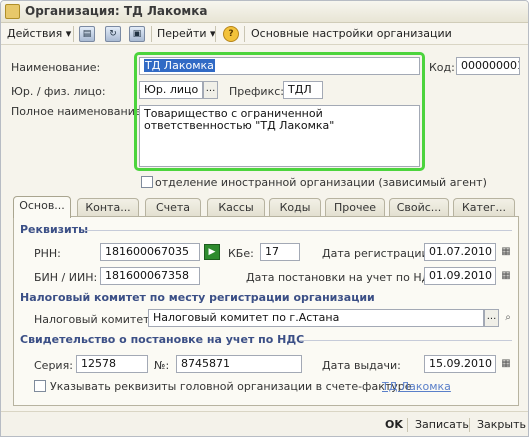  Describe the element at coordinates (40, 386) in the screenshot. I see `head-org-checkbox` at that location.